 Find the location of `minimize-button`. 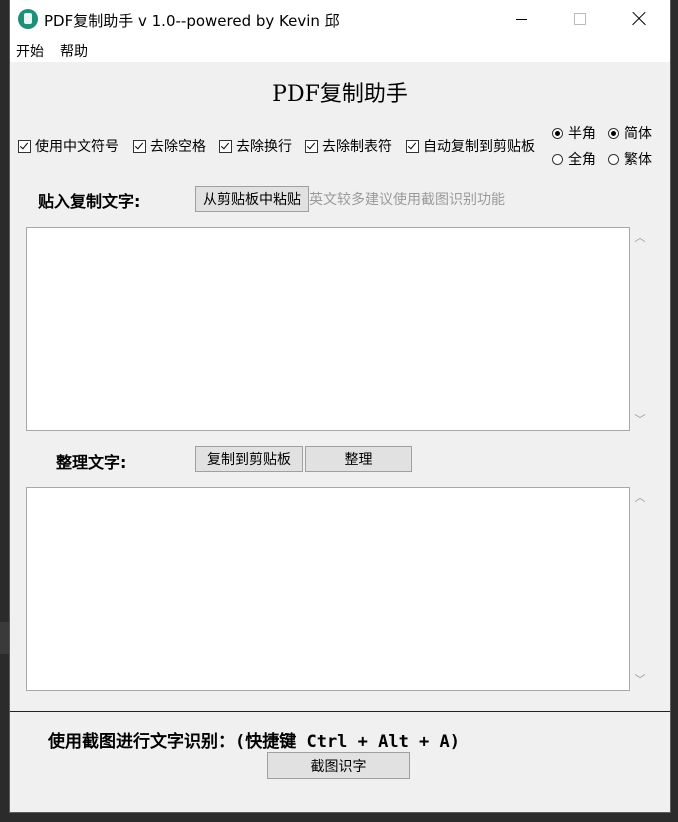

minimize-button is located at coordinates (521, 19).